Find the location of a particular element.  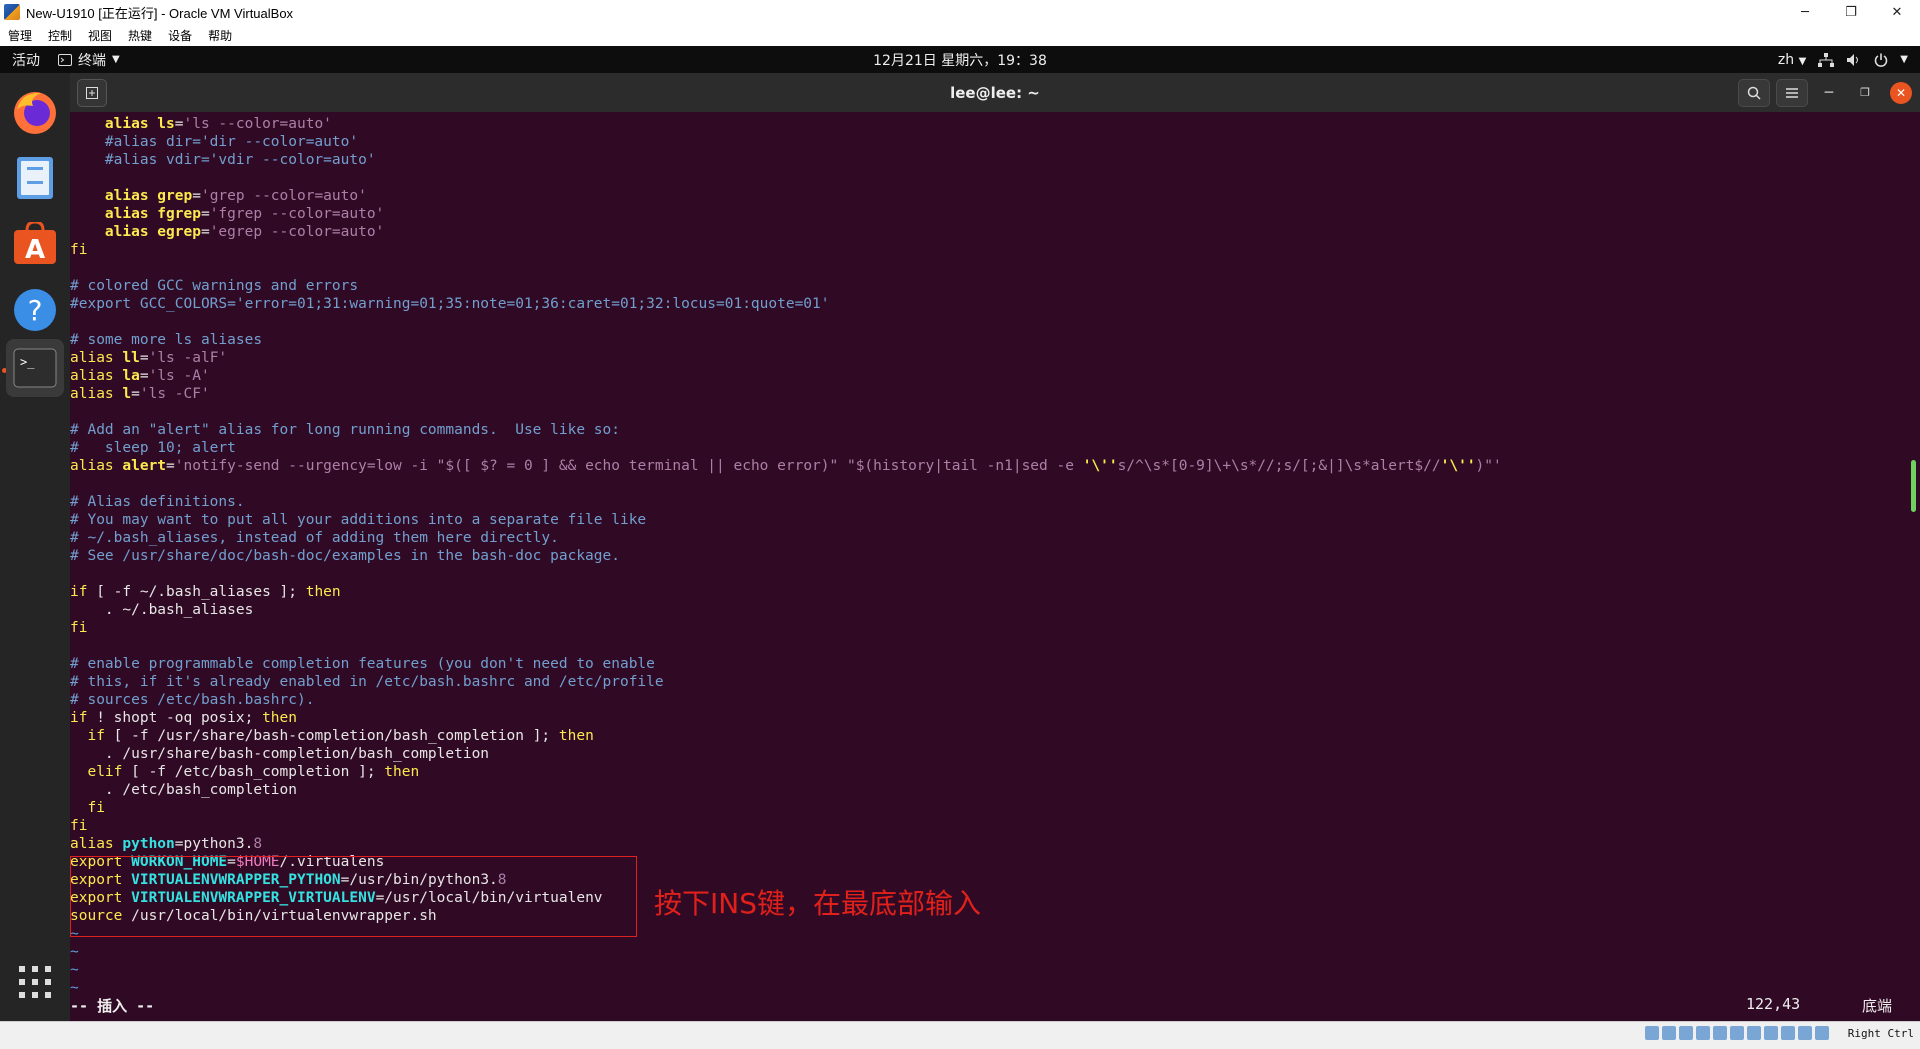

vim-mode: -- 插入 -- is located at coordinates (112, 1006).